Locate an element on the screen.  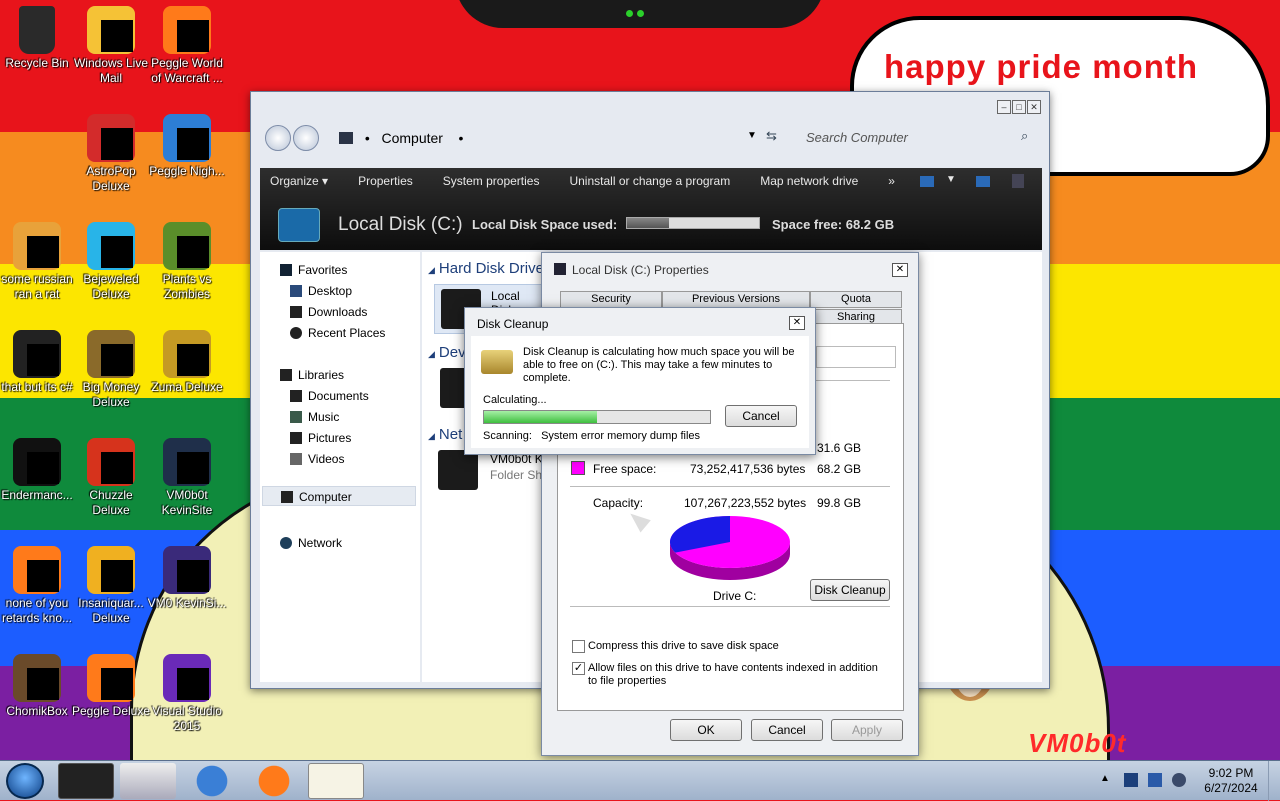
tab-quota: Quota is located at coordinates (856, 299).